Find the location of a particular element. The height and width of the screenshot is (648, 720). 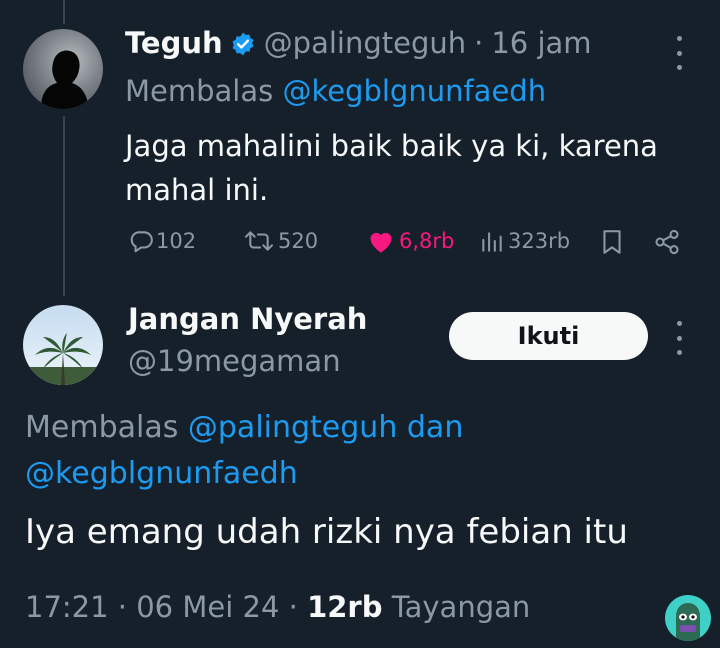

parent-tweet-header: Teguh @palingteguh · 16 jam is located at coordinates (358, 43).